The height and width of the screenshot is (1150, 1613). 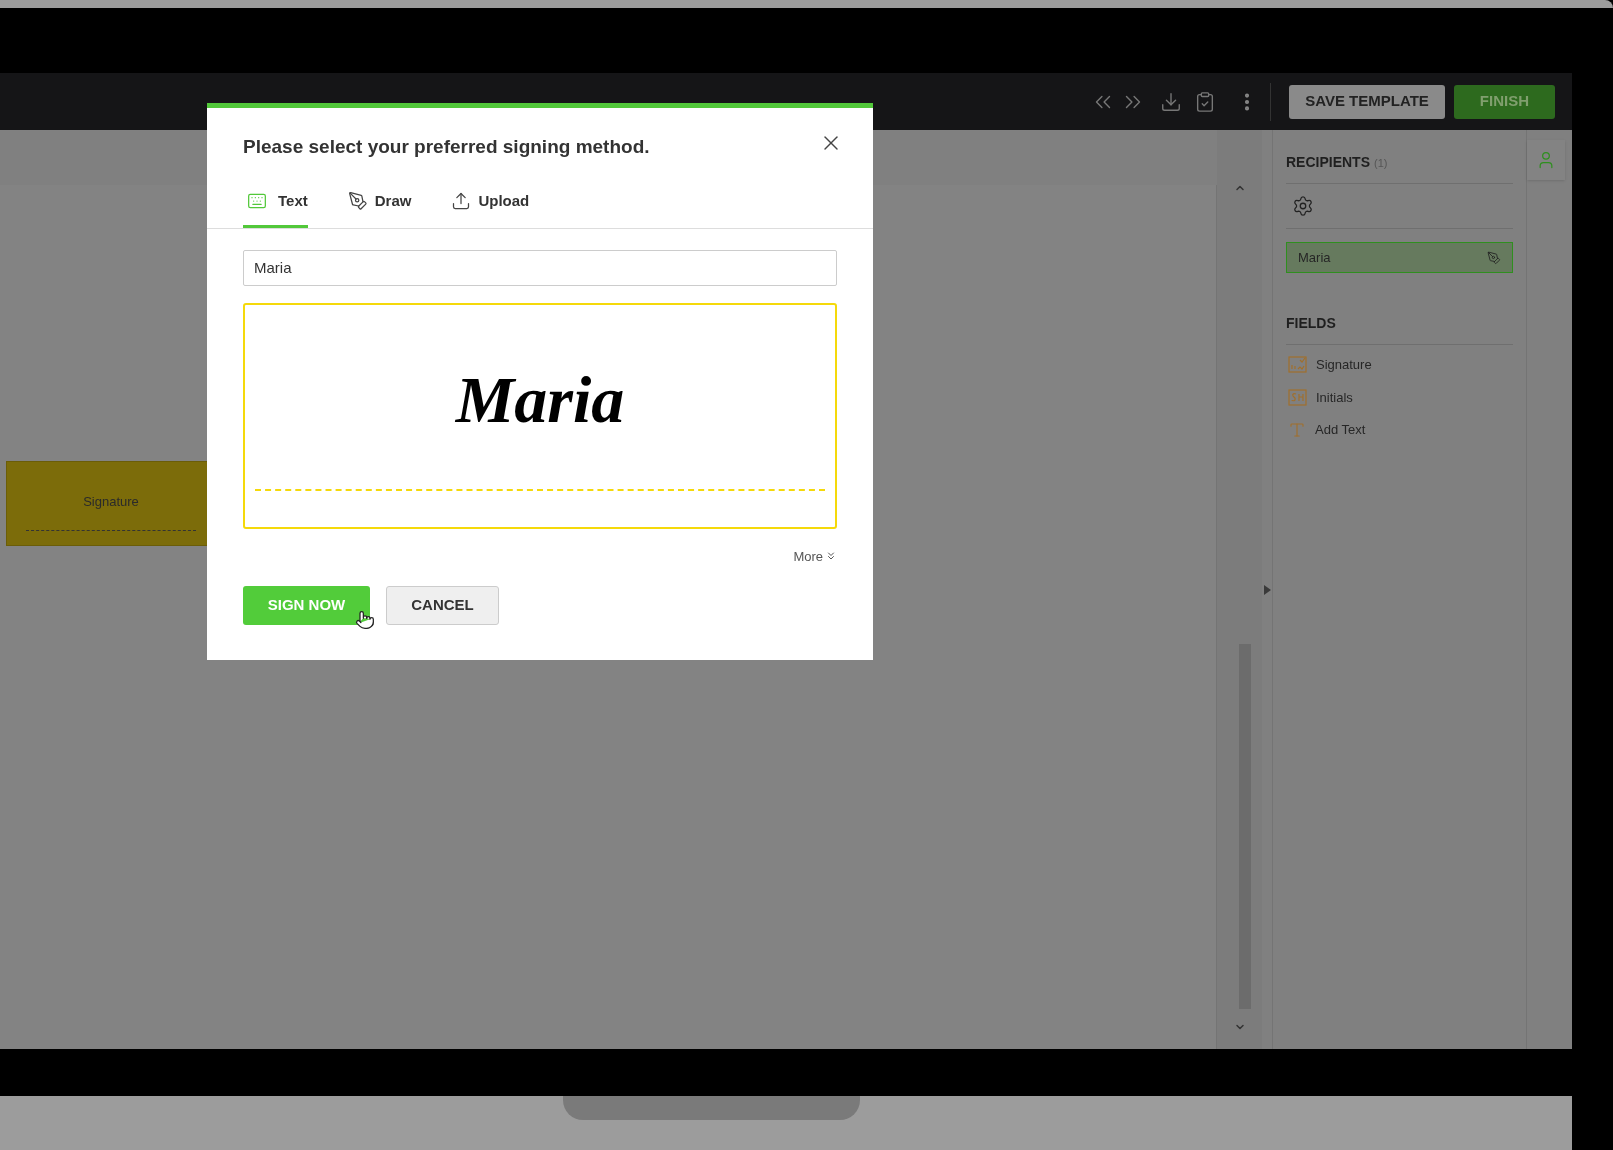 I want to click on cancel-button: CANCEL, so click(x=442, y=605).